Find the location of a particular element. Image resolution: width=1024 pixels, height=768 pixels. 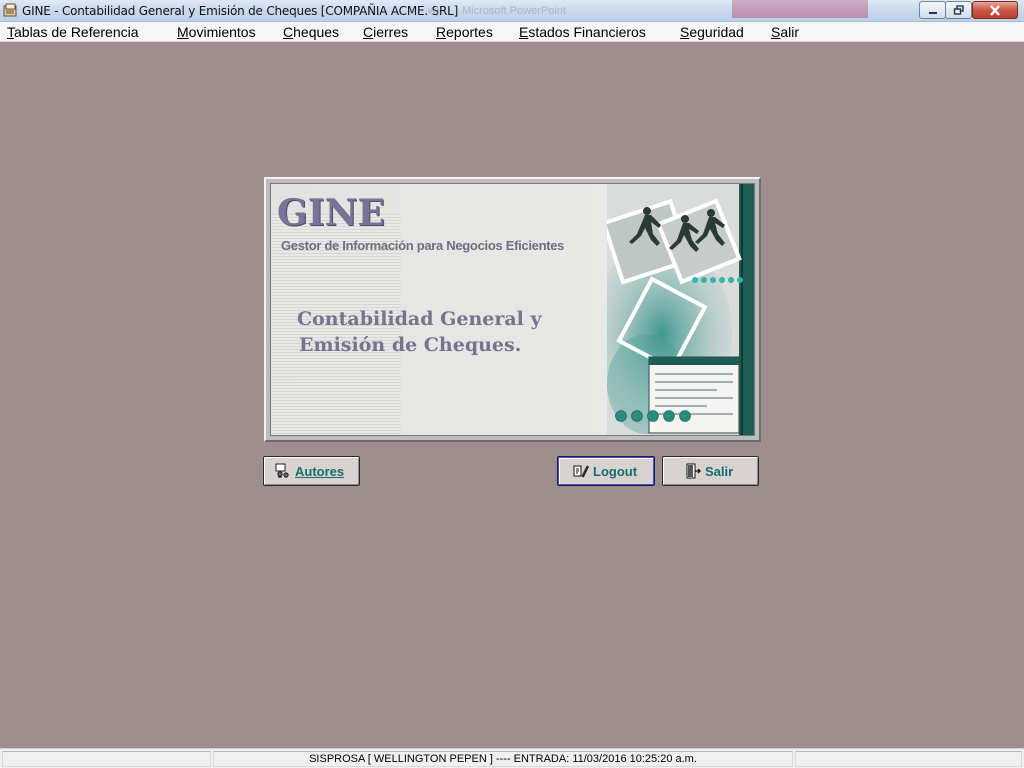

menu-movimientos: Movimientos is located at coordinates (216, 32).